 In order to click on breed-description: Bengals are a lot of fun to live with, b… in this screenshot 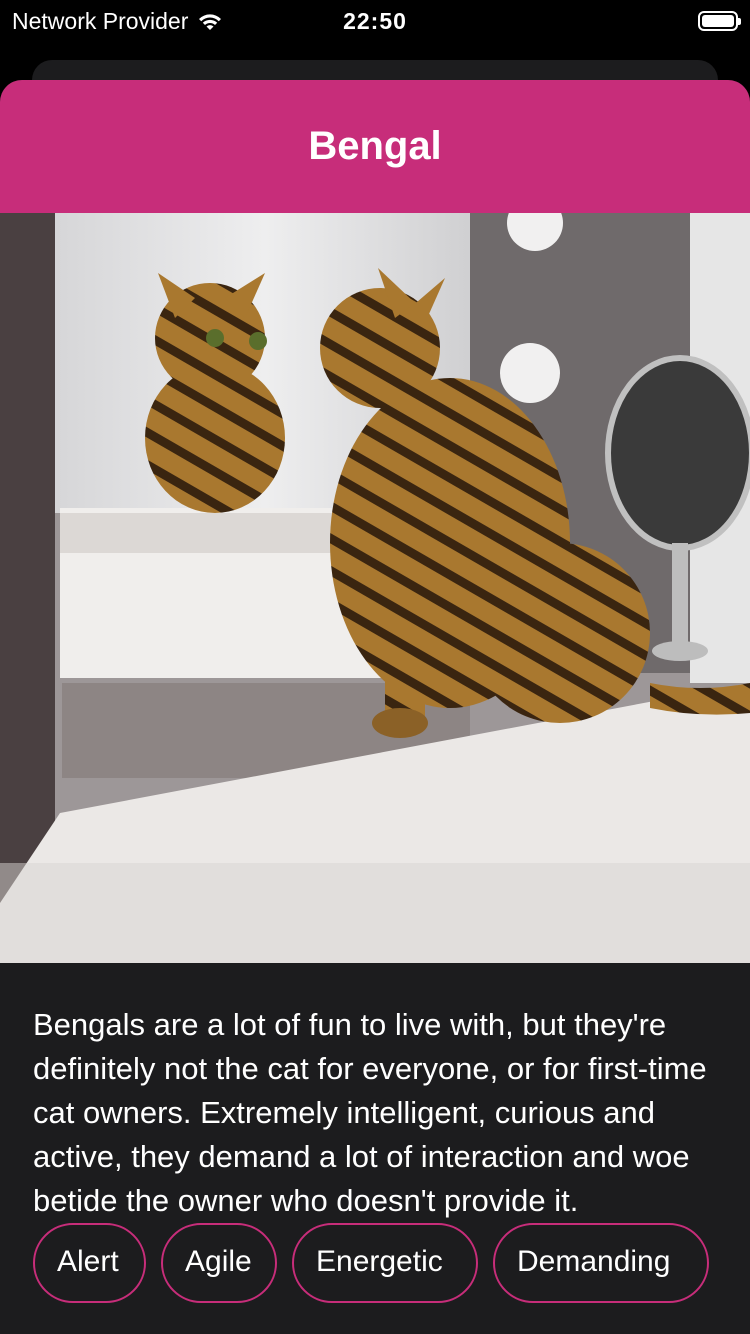, I will do `click(370, 1112)`.